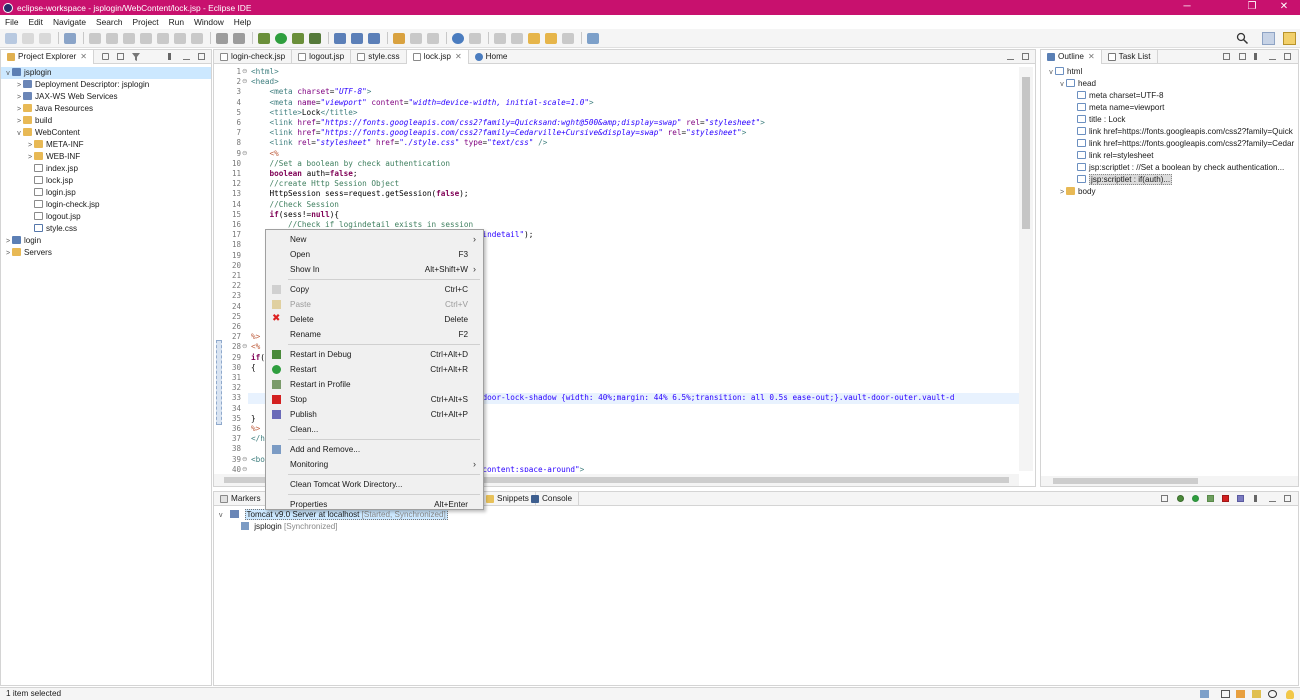 The image size is (1300, 700). I want to click on tree-item: > build, so click(106, 121).